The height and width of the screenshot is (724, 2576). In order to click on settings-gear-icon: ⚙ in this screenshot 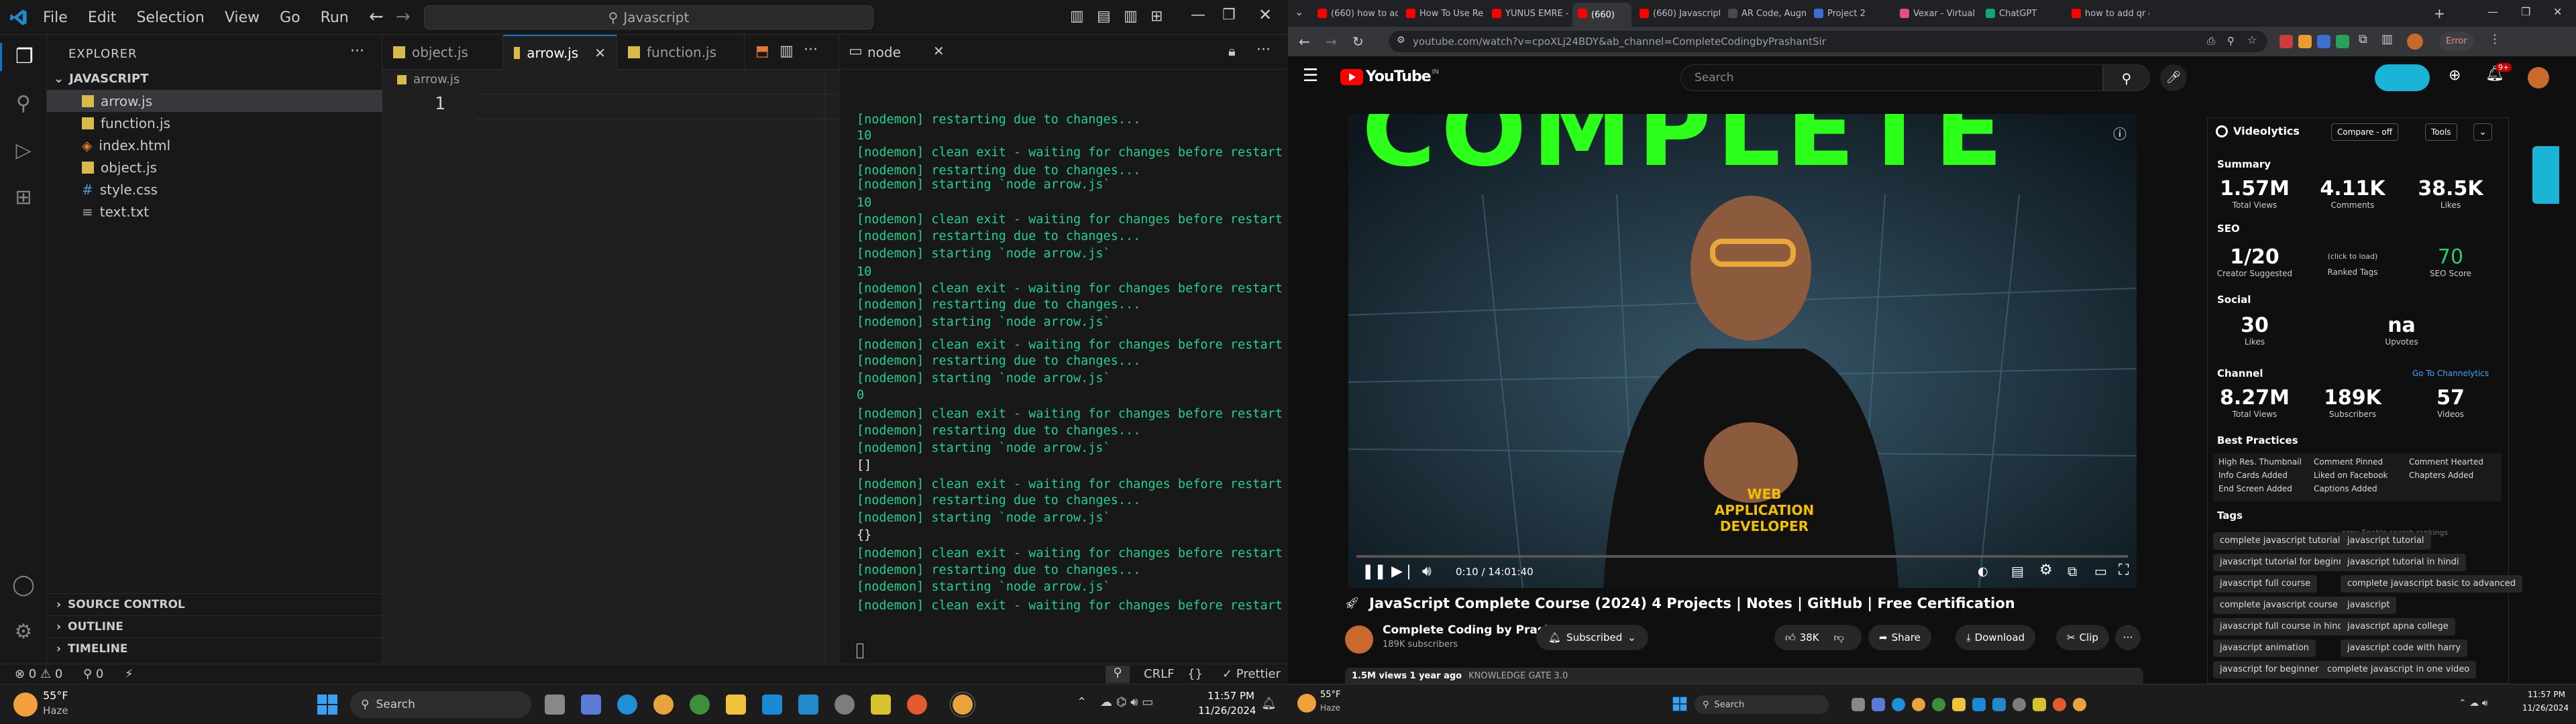, I will do `click(2046, 570)`.